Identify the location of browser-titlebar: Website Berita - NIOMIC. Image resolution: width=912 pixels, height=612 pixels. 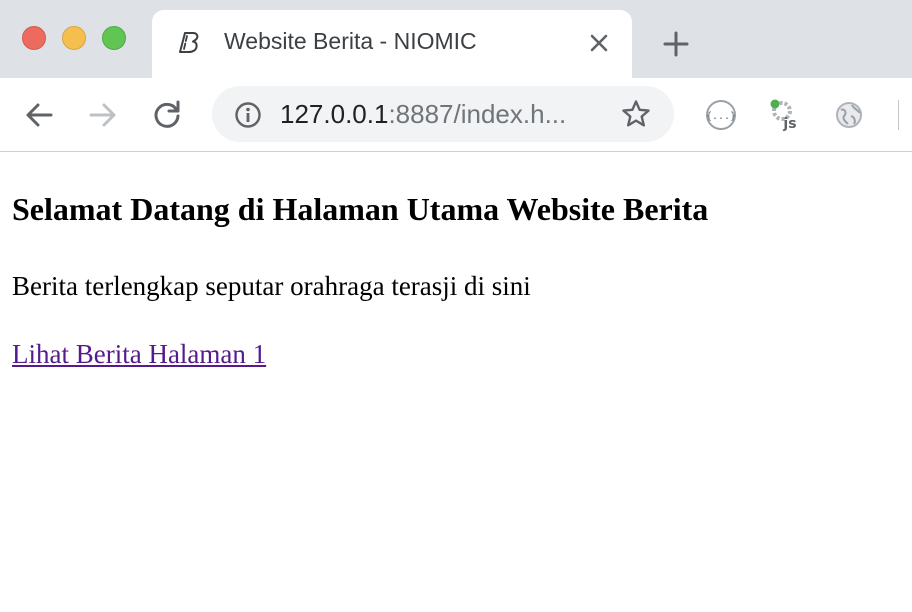
(456, 39).